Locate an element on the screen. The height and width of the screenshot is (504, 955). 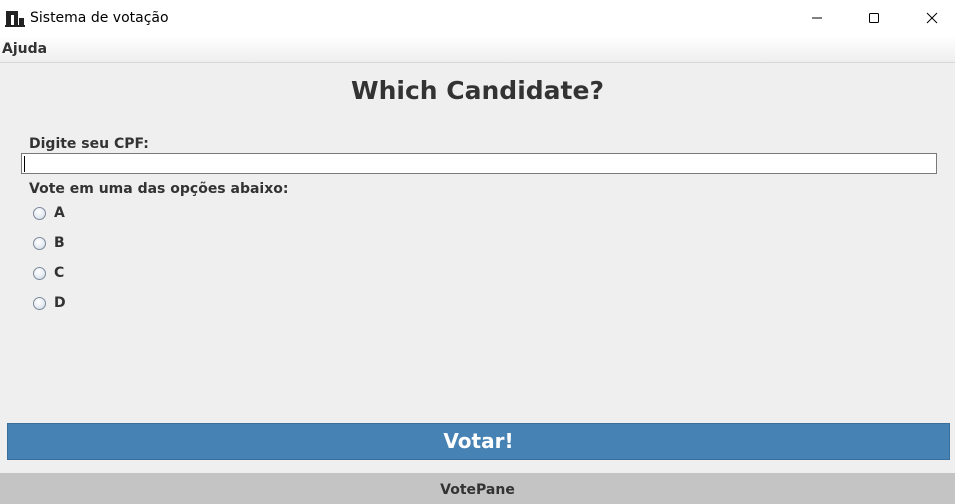
close-button is located at coordinates (932, 18).